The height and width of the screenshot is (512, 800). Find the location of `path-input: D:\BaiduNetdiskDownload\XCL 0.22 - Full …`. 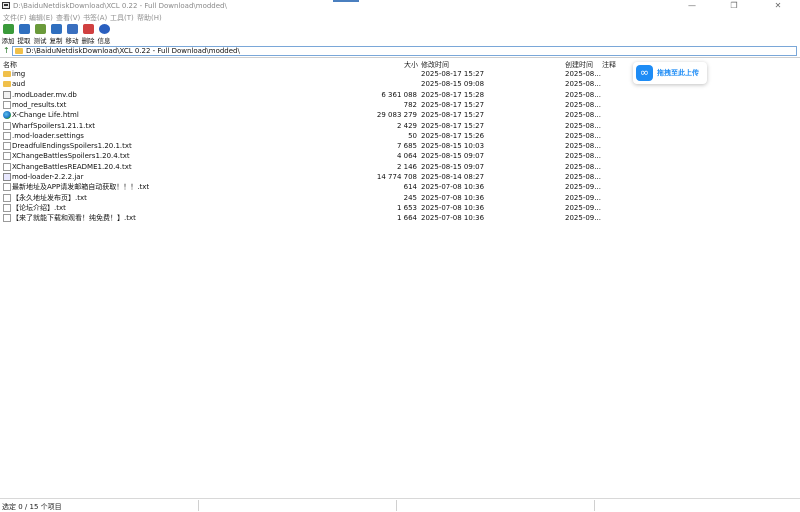

path-input: D:\BaiduNetdiskDownload\XCL 0.22 - Full … is located at coordinates (404, 51).